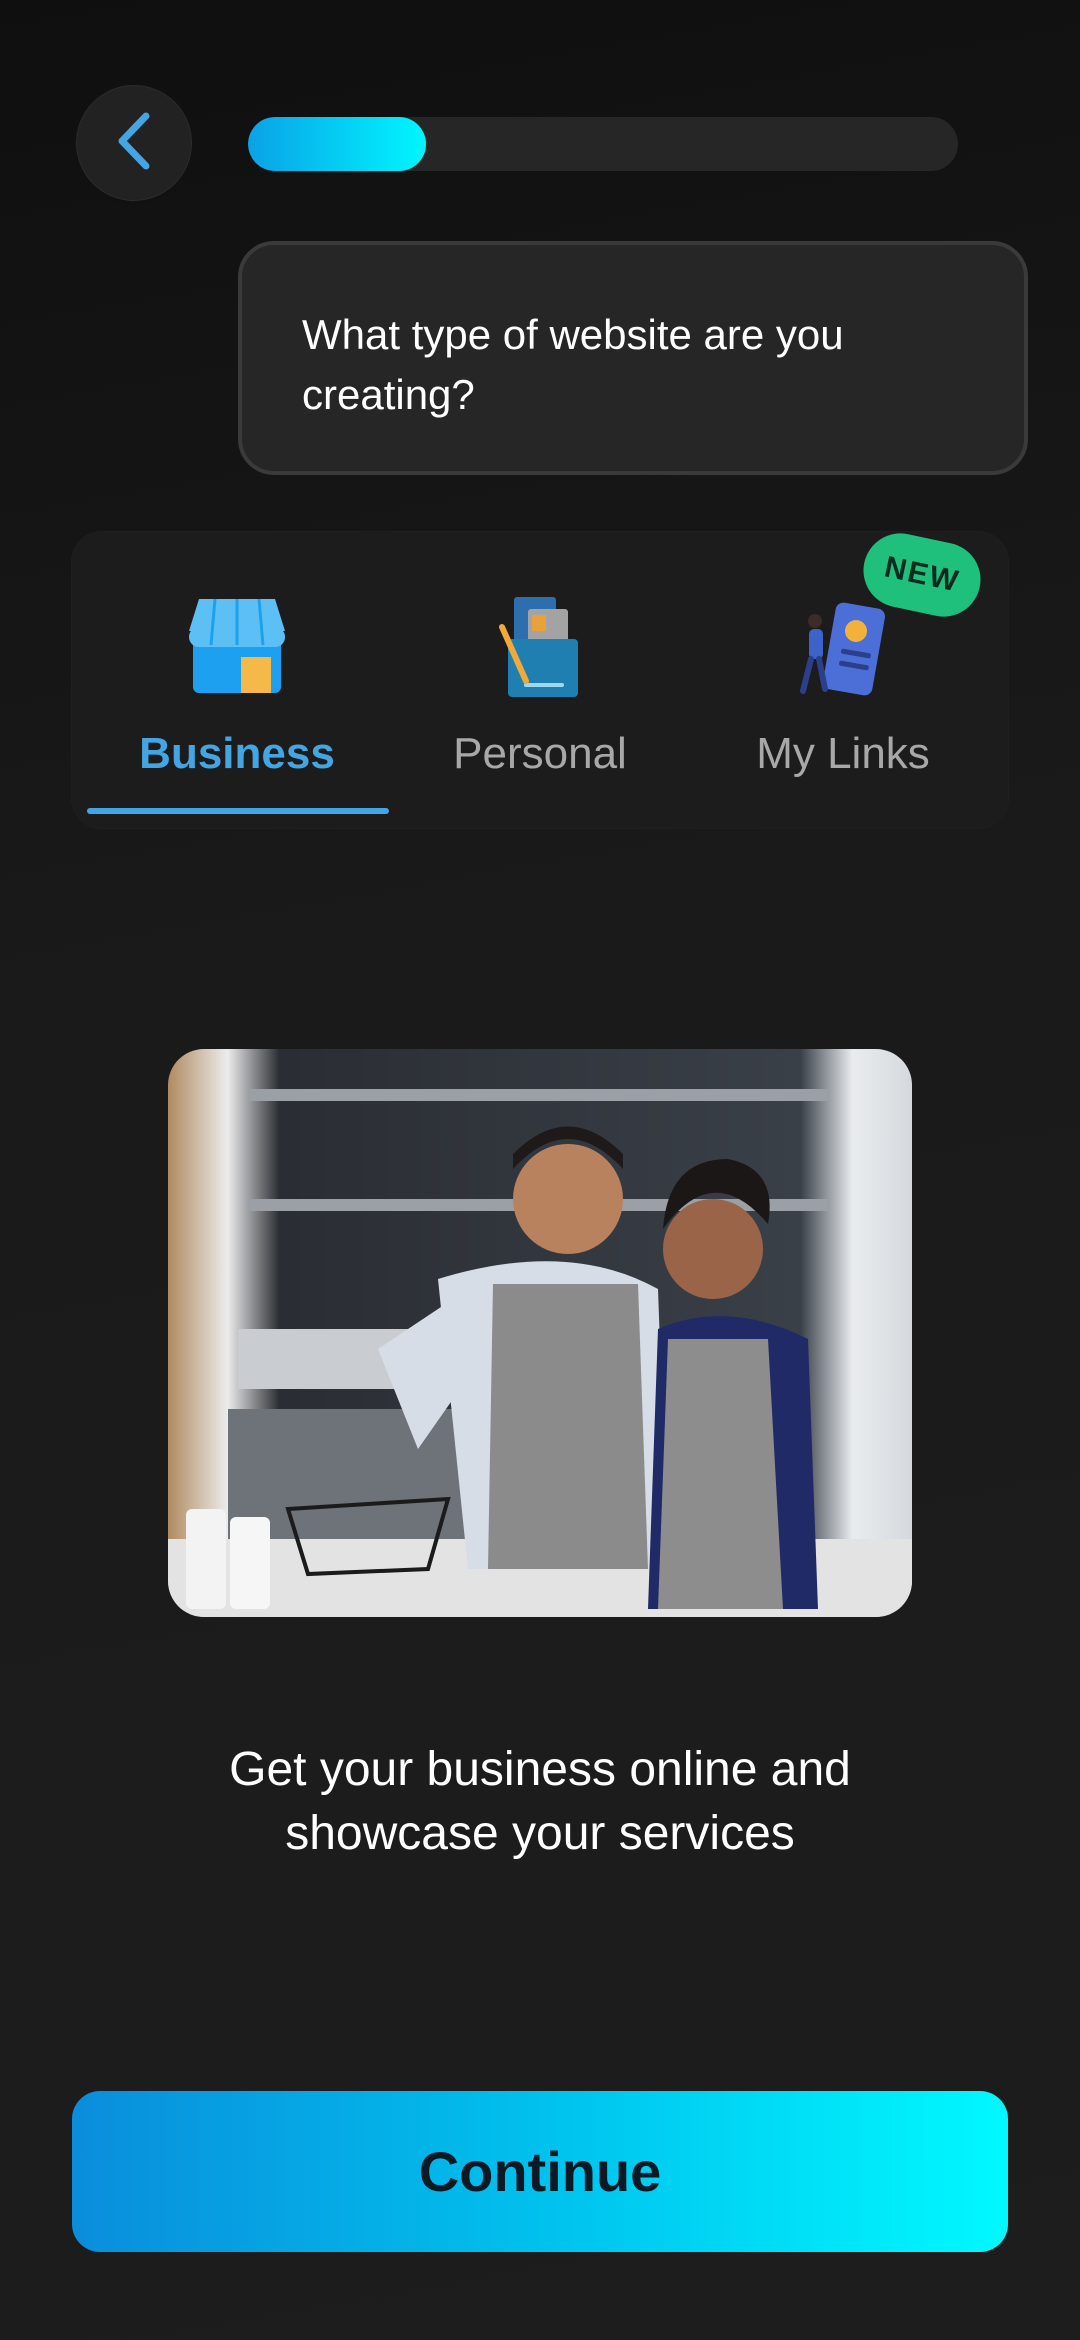 The height and width of the screenshot is (2340, 1080). Describe the element at coordinates (573, 364) in the screenshot. I see `question-text: What type of website are you creating?` at that location.